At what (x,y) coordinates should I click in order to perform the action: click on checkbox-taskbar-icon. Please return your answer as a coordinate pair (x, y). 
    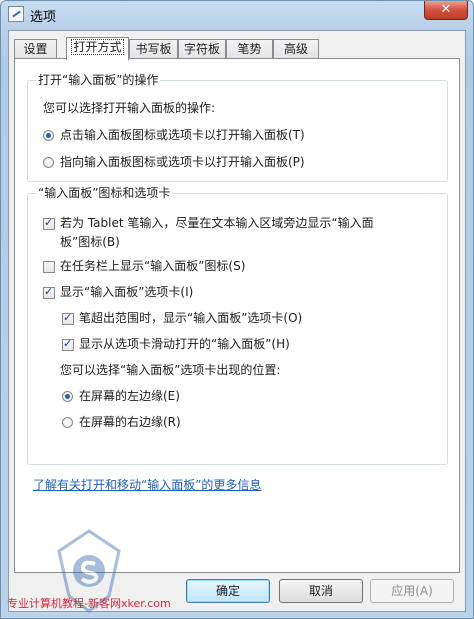
    Looking at the image, I should click on (49, 267).